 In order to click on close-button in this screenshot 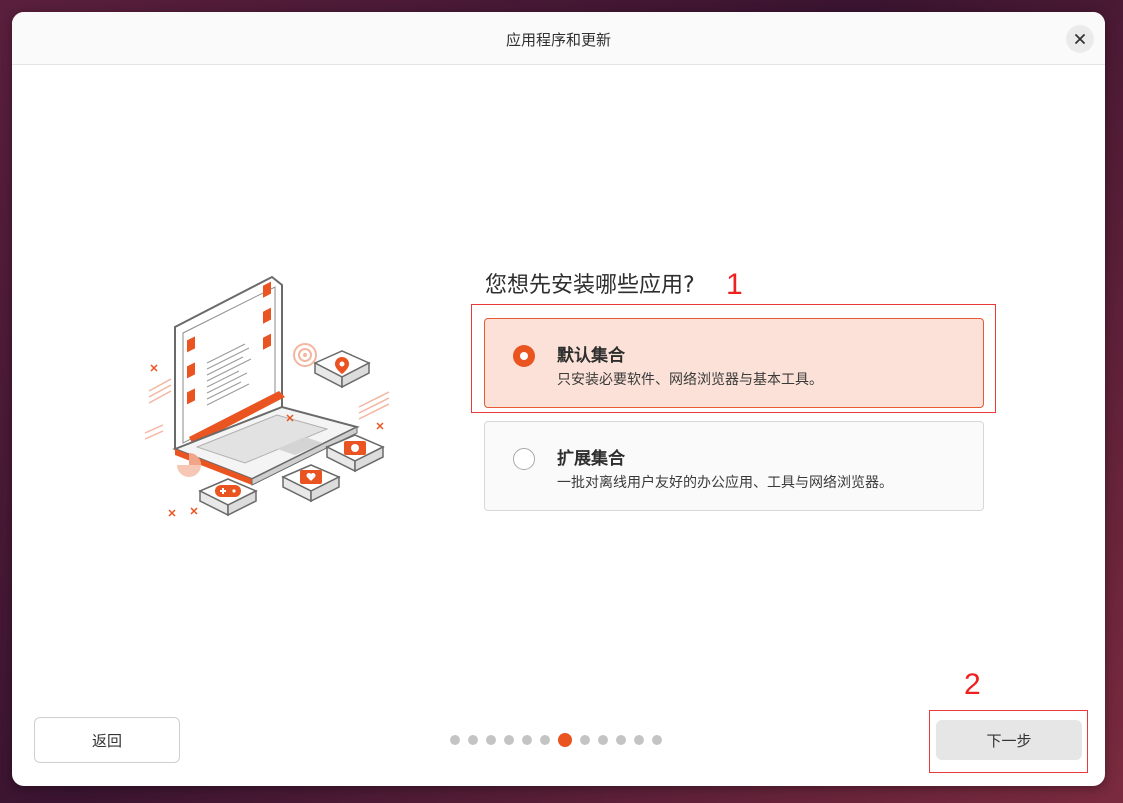, I will do `click(1080, 39)`.